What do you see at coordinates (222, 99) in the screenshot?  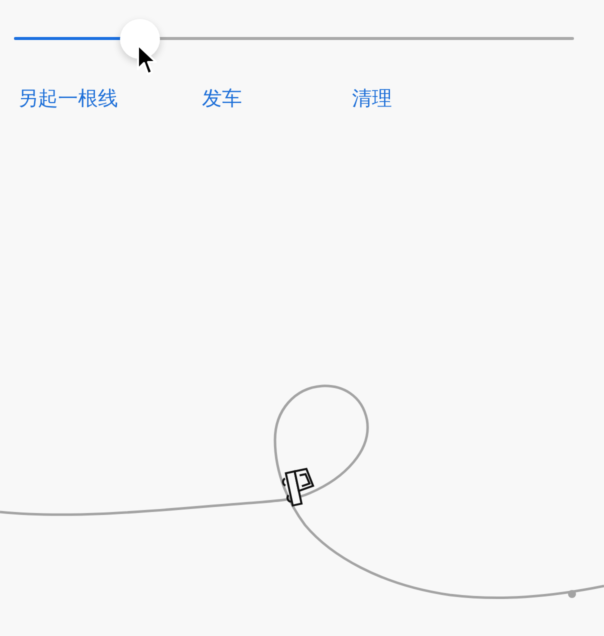 I see `action-button: 发车` at bounding box center [222, 99].